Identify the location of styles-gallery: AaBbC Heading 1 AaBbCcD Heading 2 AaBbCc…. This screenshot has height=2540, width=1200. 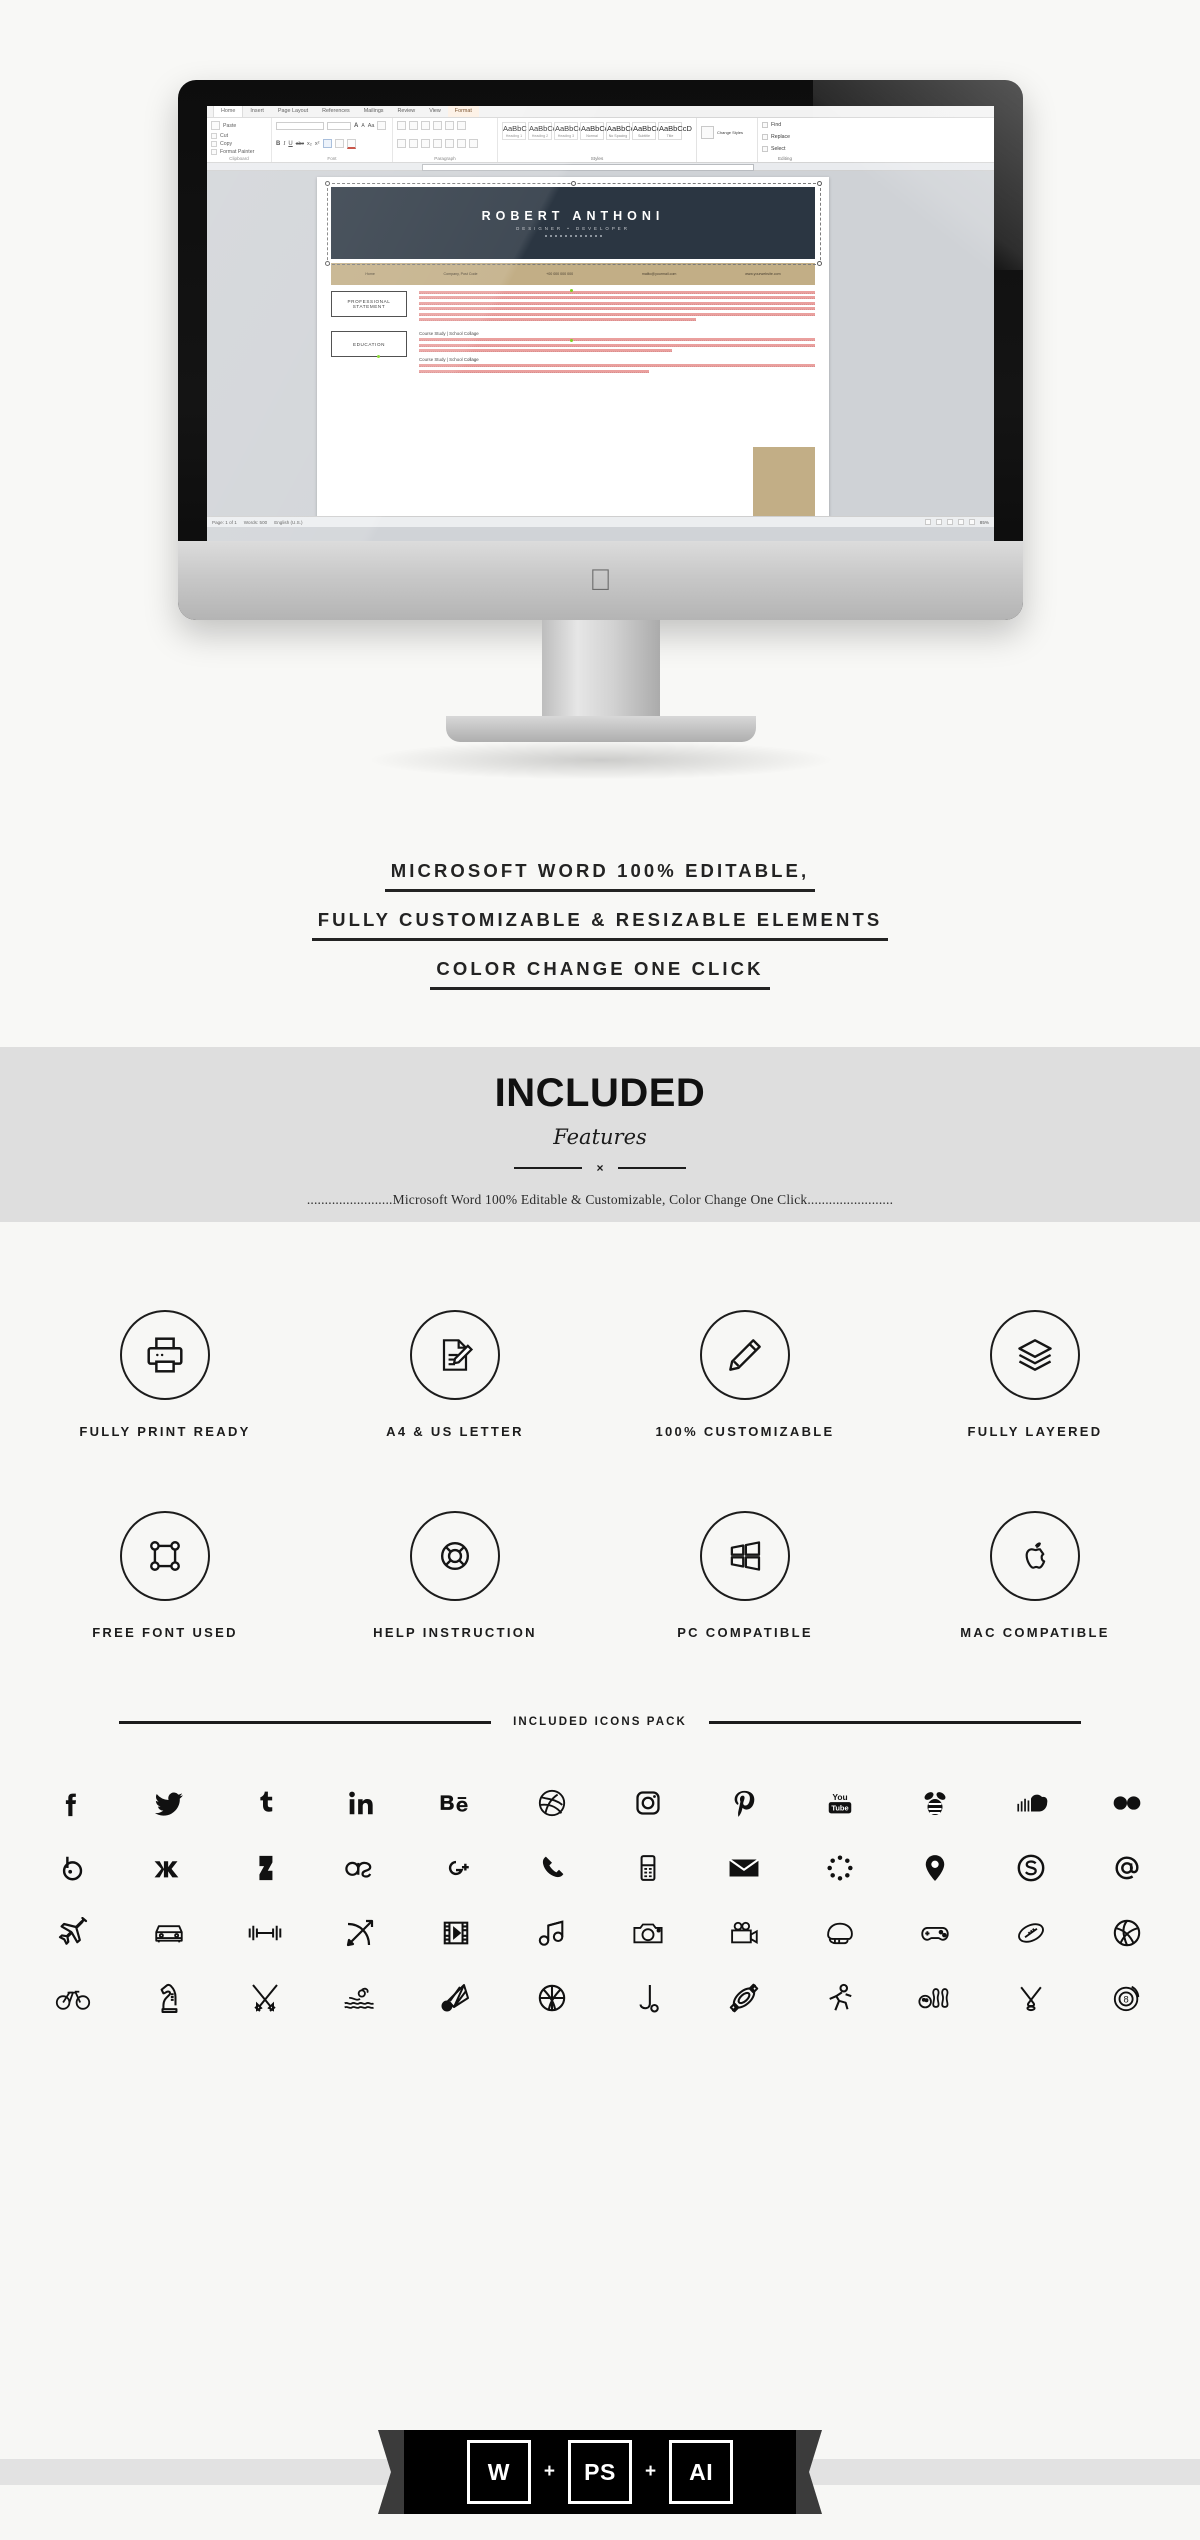
(597, 131).